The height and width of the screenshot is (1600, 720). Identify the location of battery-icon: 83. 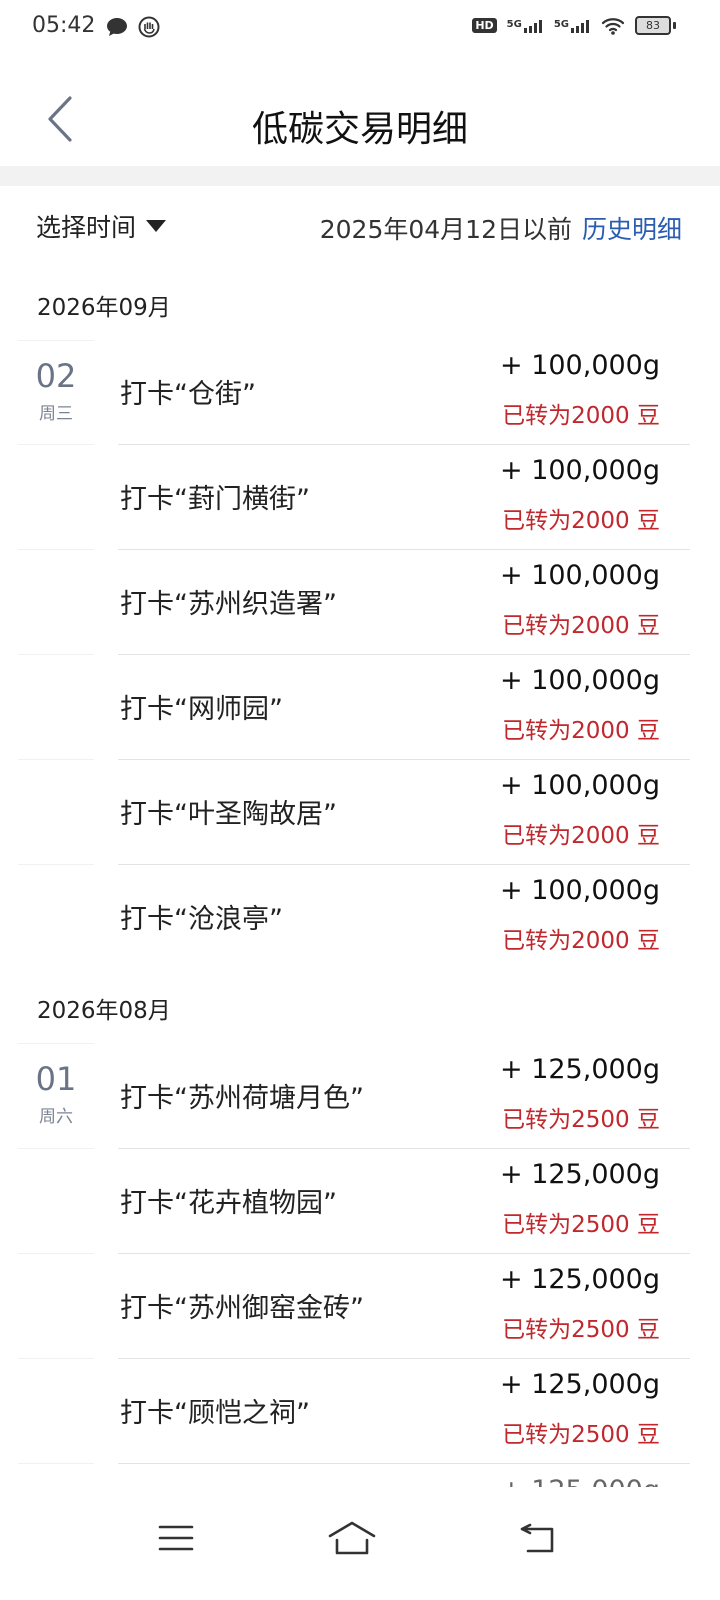
(655, 25).